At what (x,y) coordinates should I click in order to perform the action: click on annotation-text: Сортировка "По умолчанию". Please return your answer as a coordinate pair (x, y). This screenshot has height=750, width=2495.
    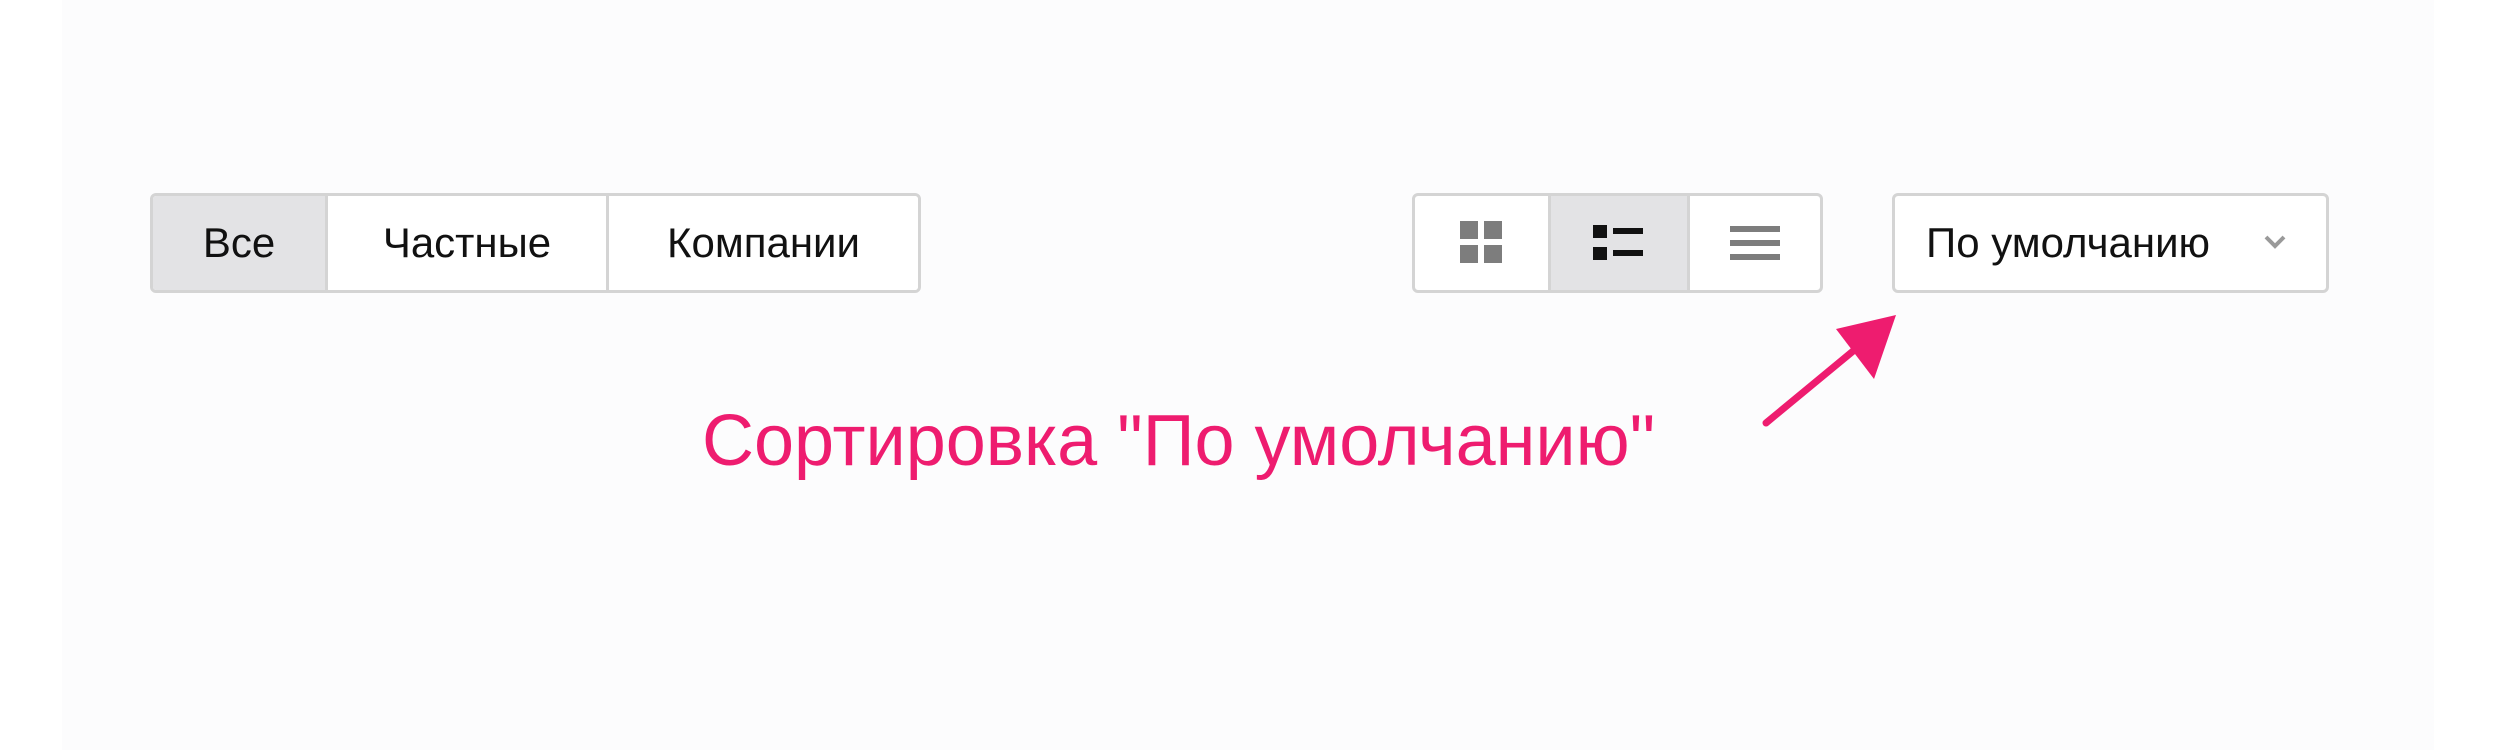
    Looking at the image, I should click on (1179, 441).